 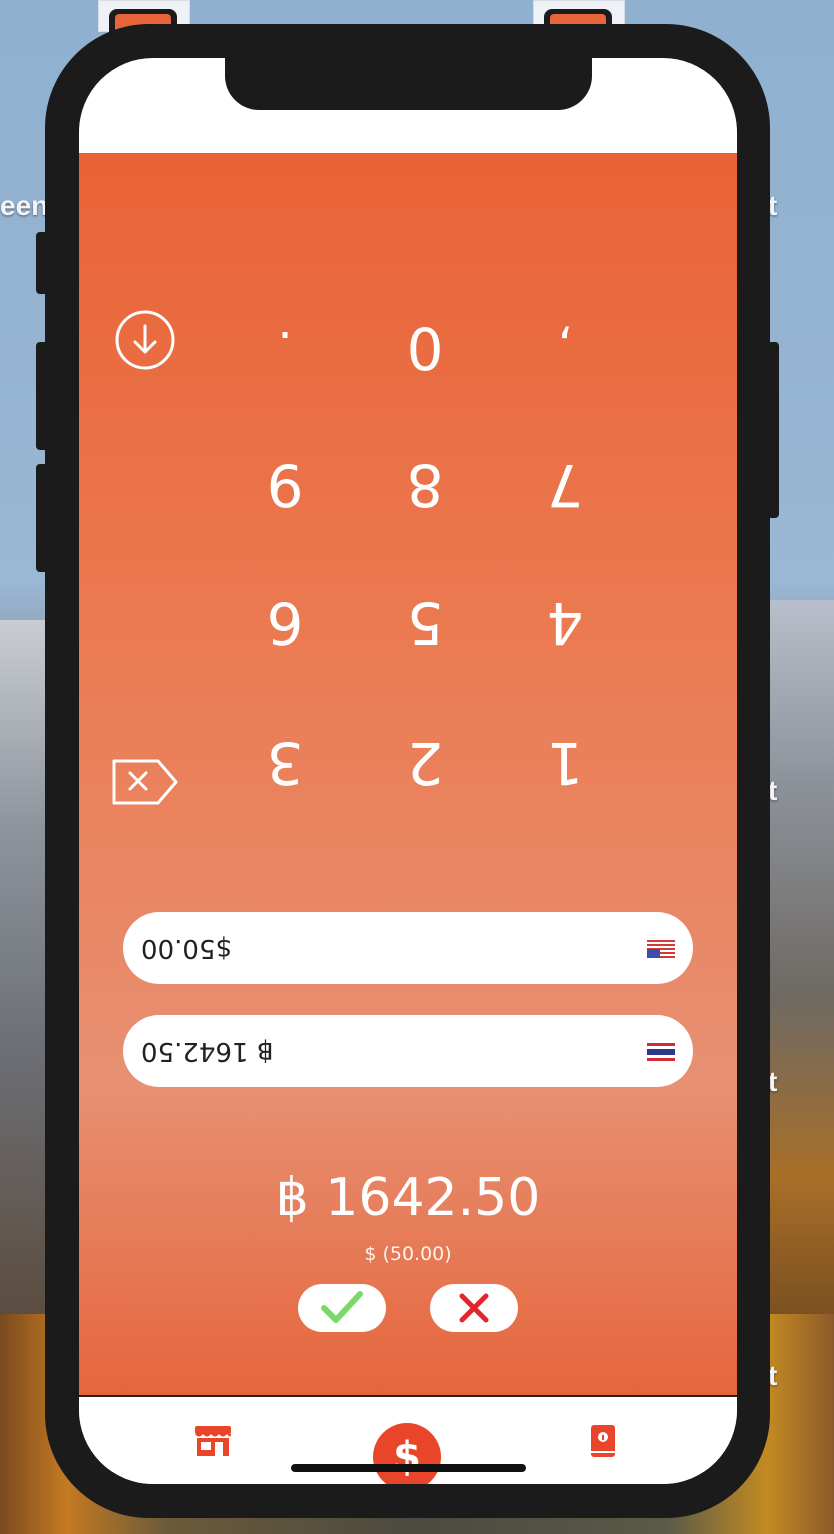 I want to click on key-7: 7, so click(x=565, y=485).